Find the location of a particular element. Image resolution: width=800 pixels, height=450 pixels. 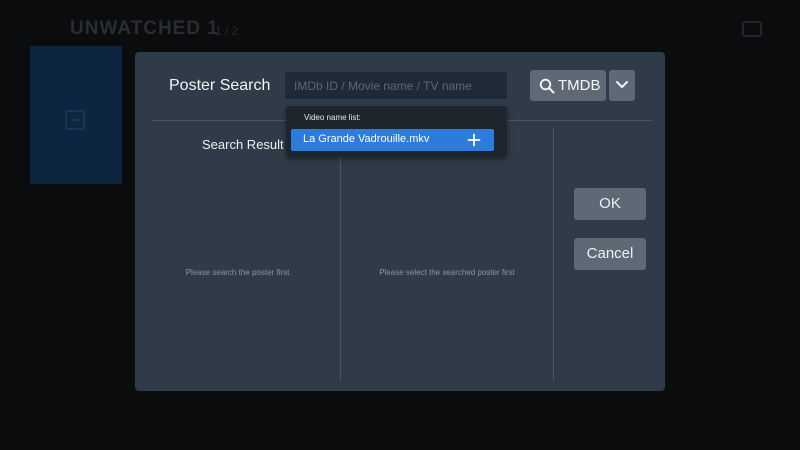

provider-search-button: TMDB is located at coordinates (568, 85).